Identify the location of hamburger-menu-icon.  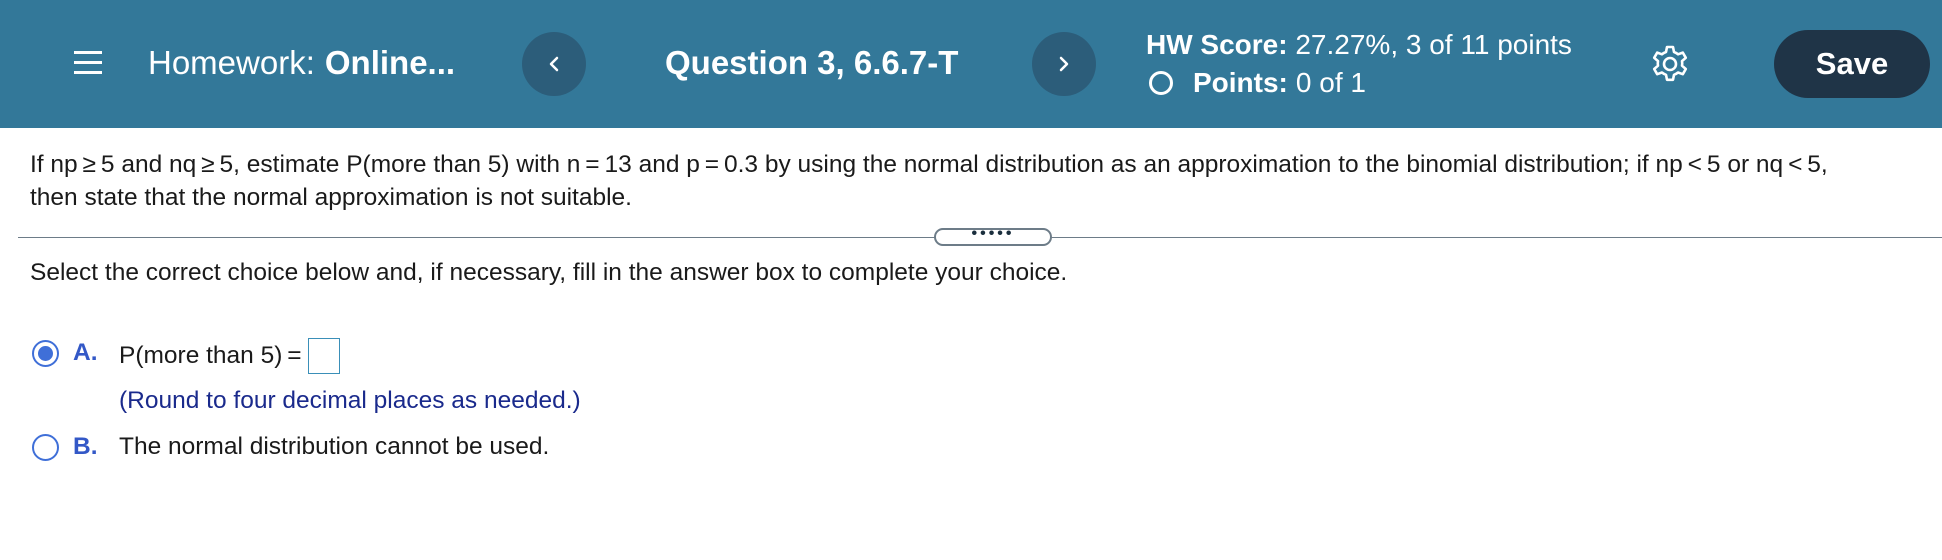
(90, 63).